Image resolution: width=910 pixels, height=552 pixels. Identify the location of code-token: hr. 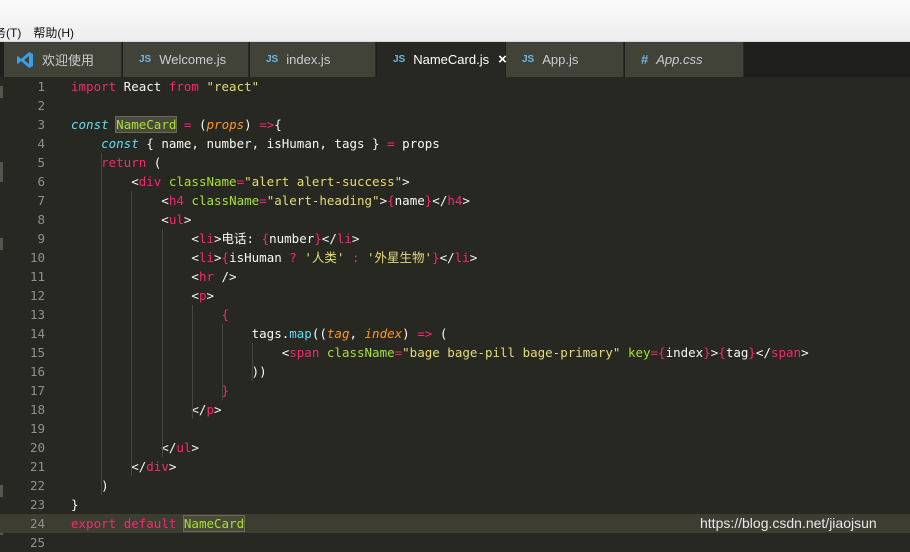
(206, 276).